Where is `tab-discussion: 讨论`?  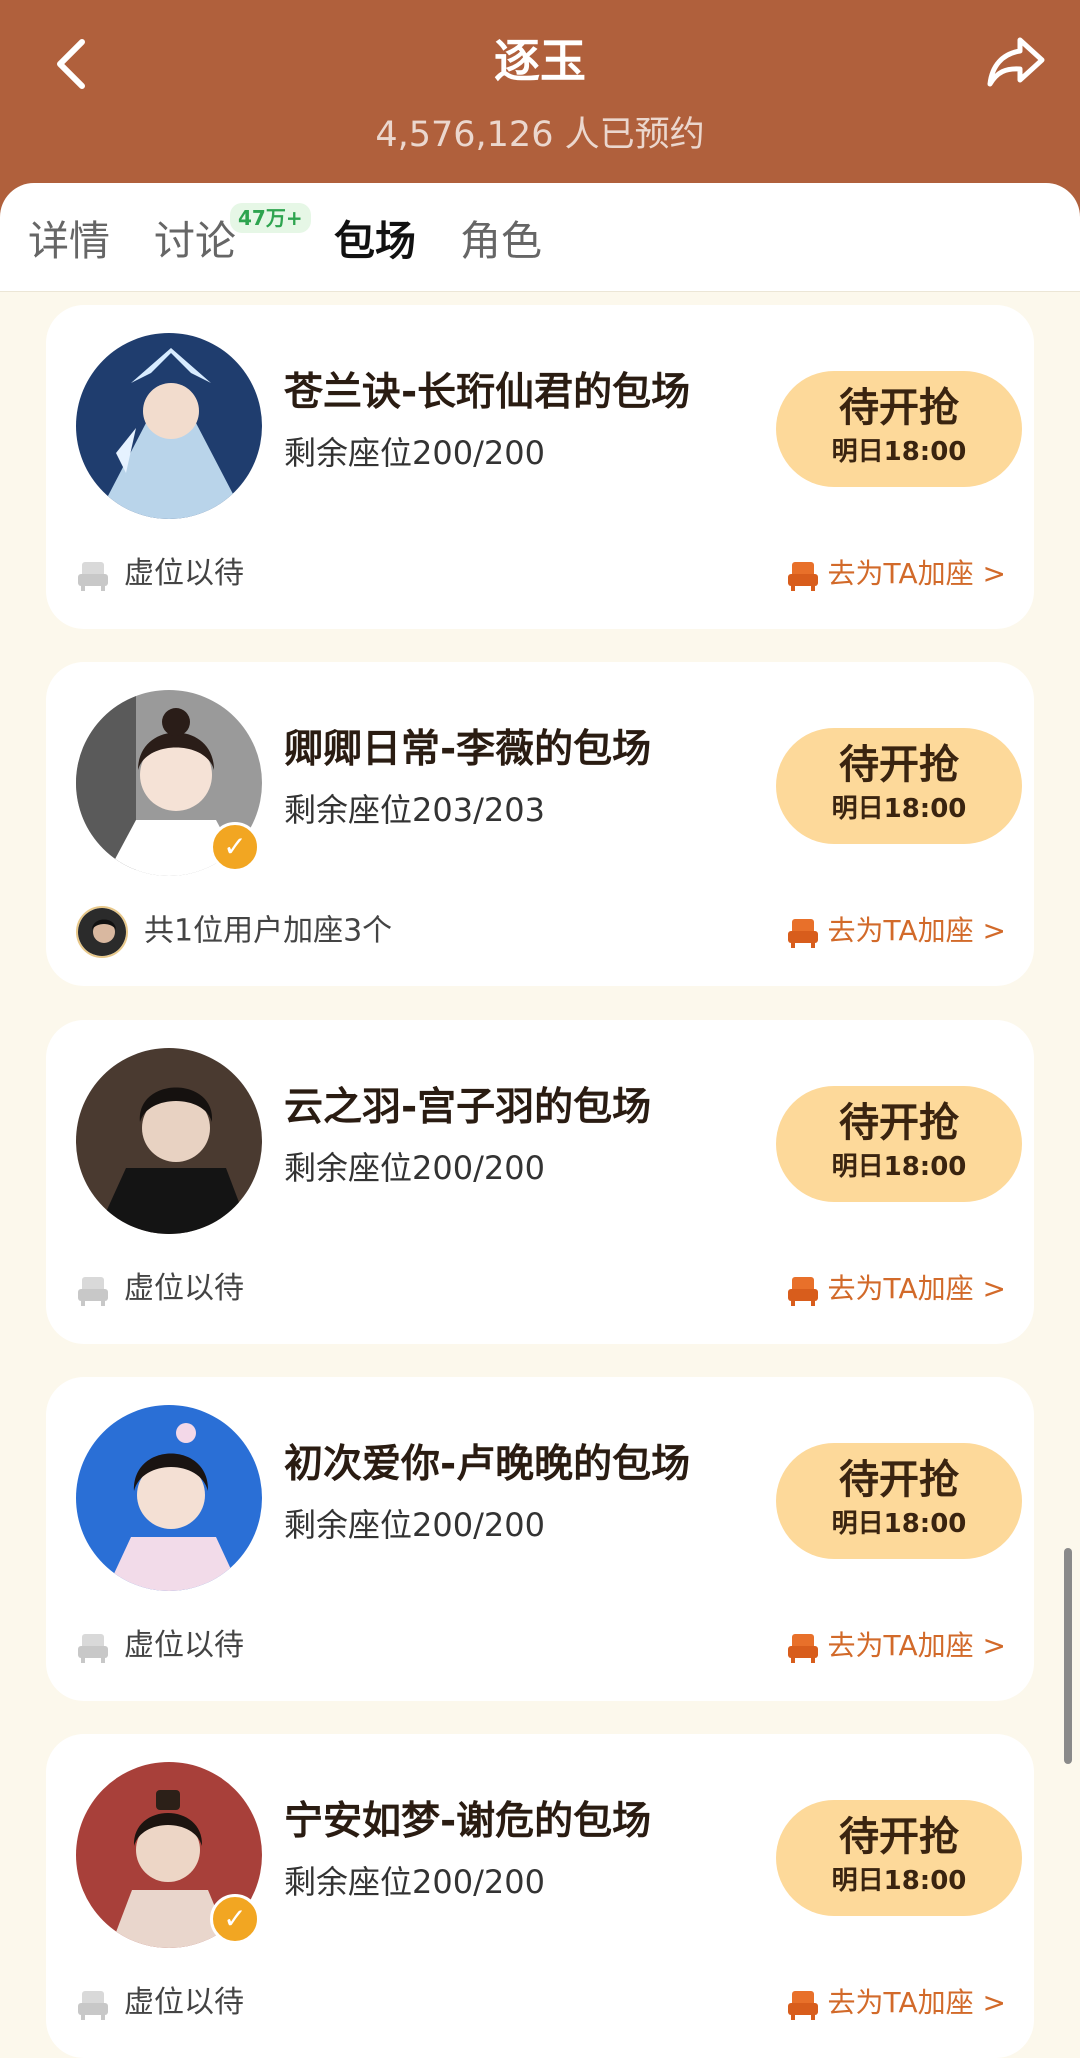
tab-discussion: 讨论 is located at coordinates (195, 241).